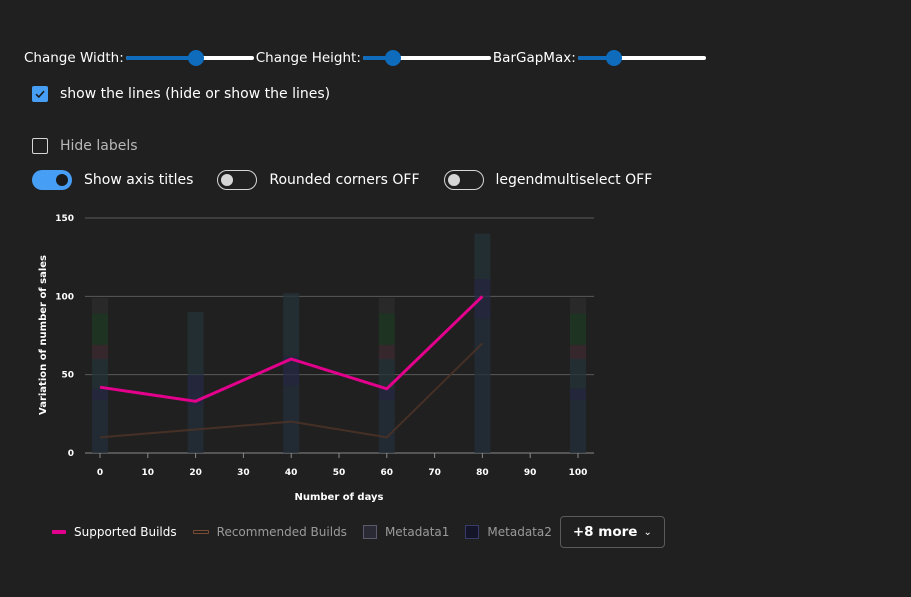 This screenshot has height=597, width=911. I want to click on x-tick-label: 30, so click(243, 473).